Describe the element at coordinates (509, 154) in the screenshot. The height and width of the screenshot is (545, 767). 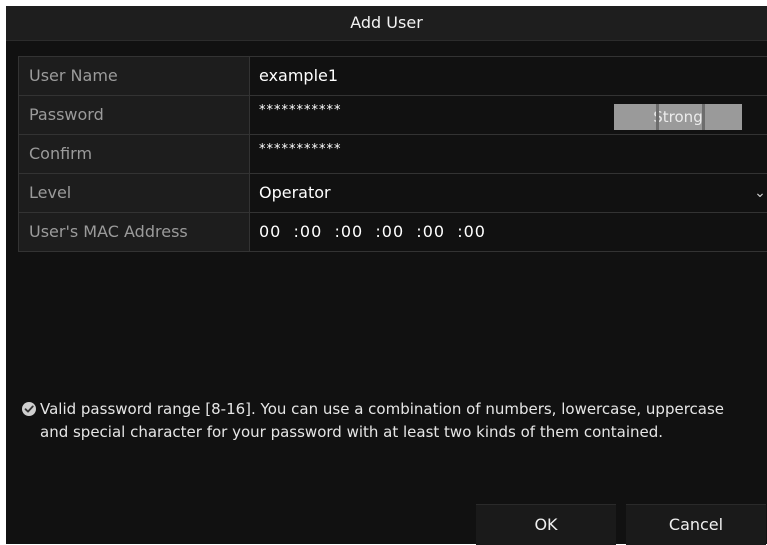
I see `confirm-password-input: ***********` at that location.